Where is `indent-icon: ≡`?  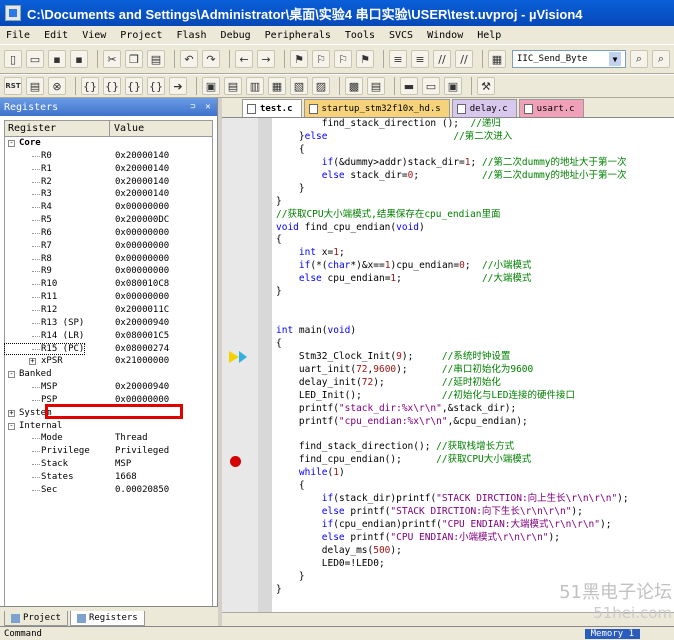
indent-icon: ≡ is located at coordinates (398, 59).